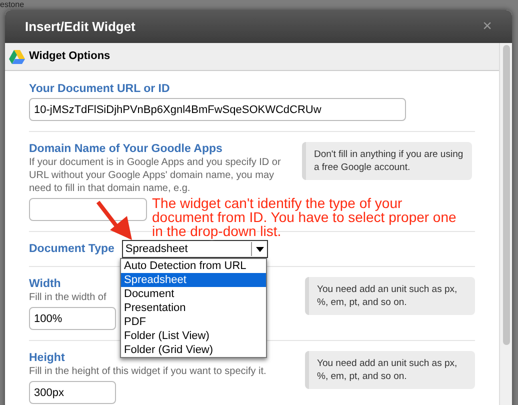 The height and width of the screenshot is (405, 518). I want to click on field-label: Width, so click(45, 284).